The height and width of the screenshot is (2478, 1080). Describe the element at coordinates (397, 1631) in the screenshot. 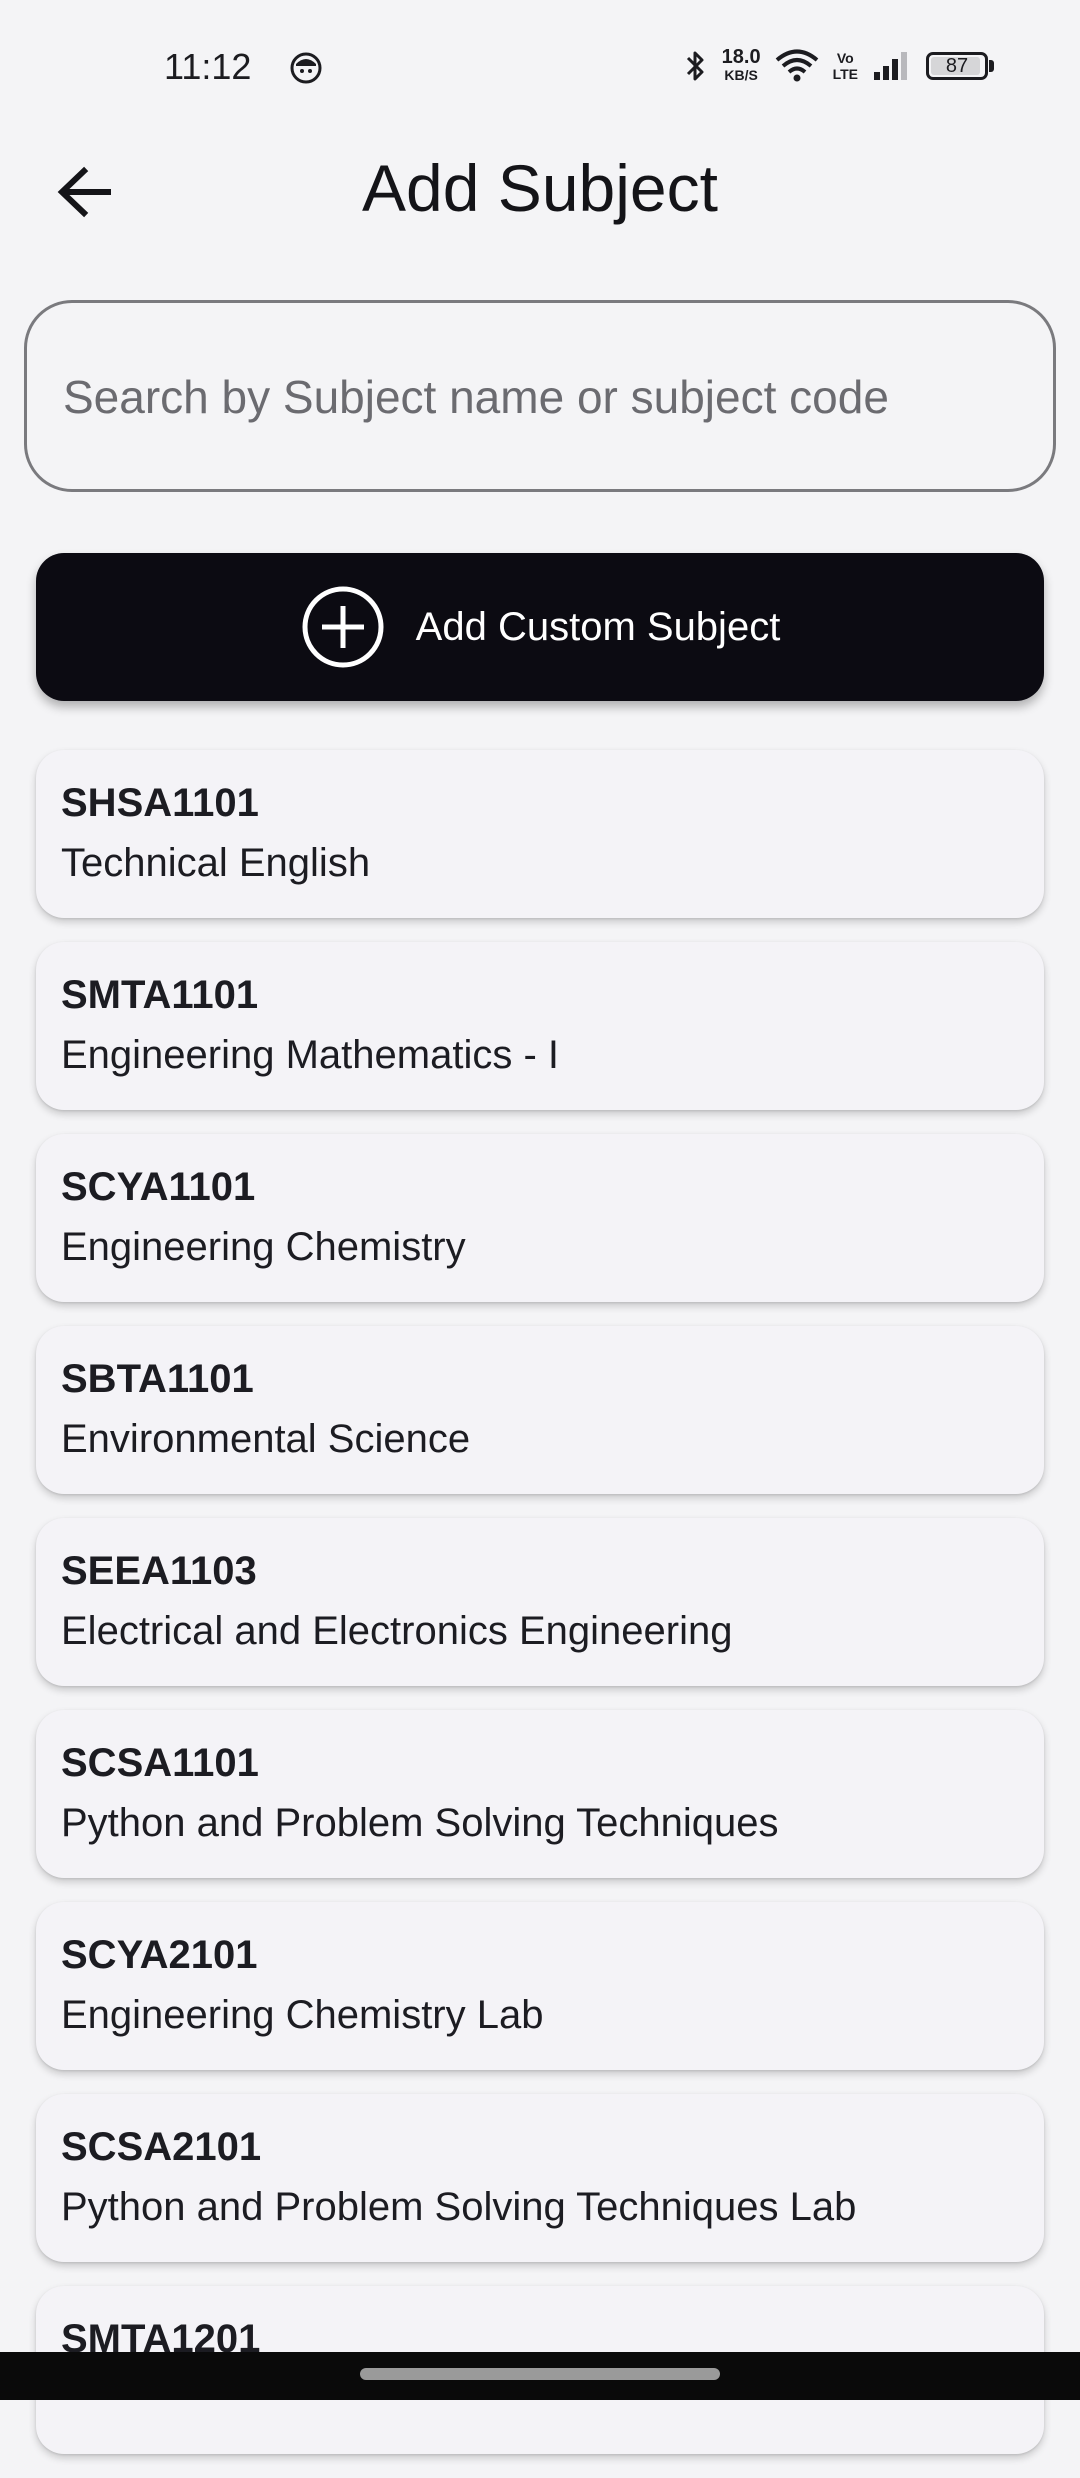

I see `subject-name: Electrical and Electronics Engineering` at that location.